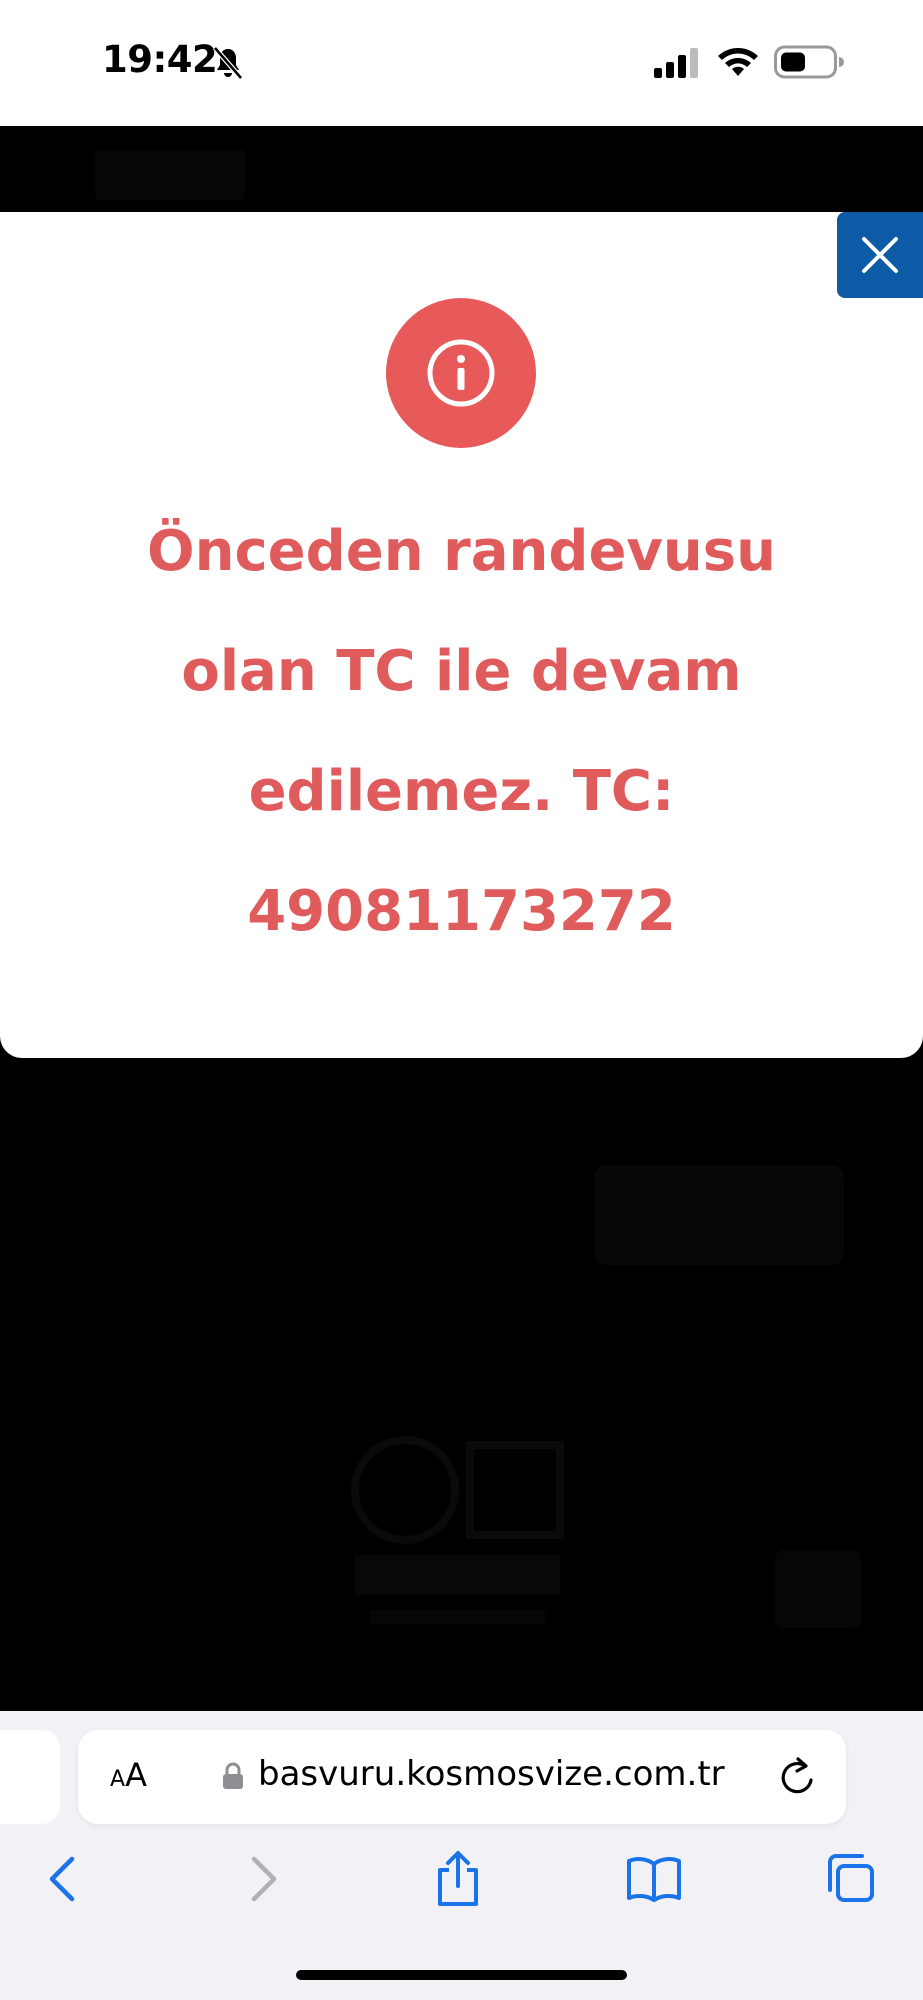  Describe the element at coordinates (850, 1878) in the screenshot. I see `tabs-icon` at that location.